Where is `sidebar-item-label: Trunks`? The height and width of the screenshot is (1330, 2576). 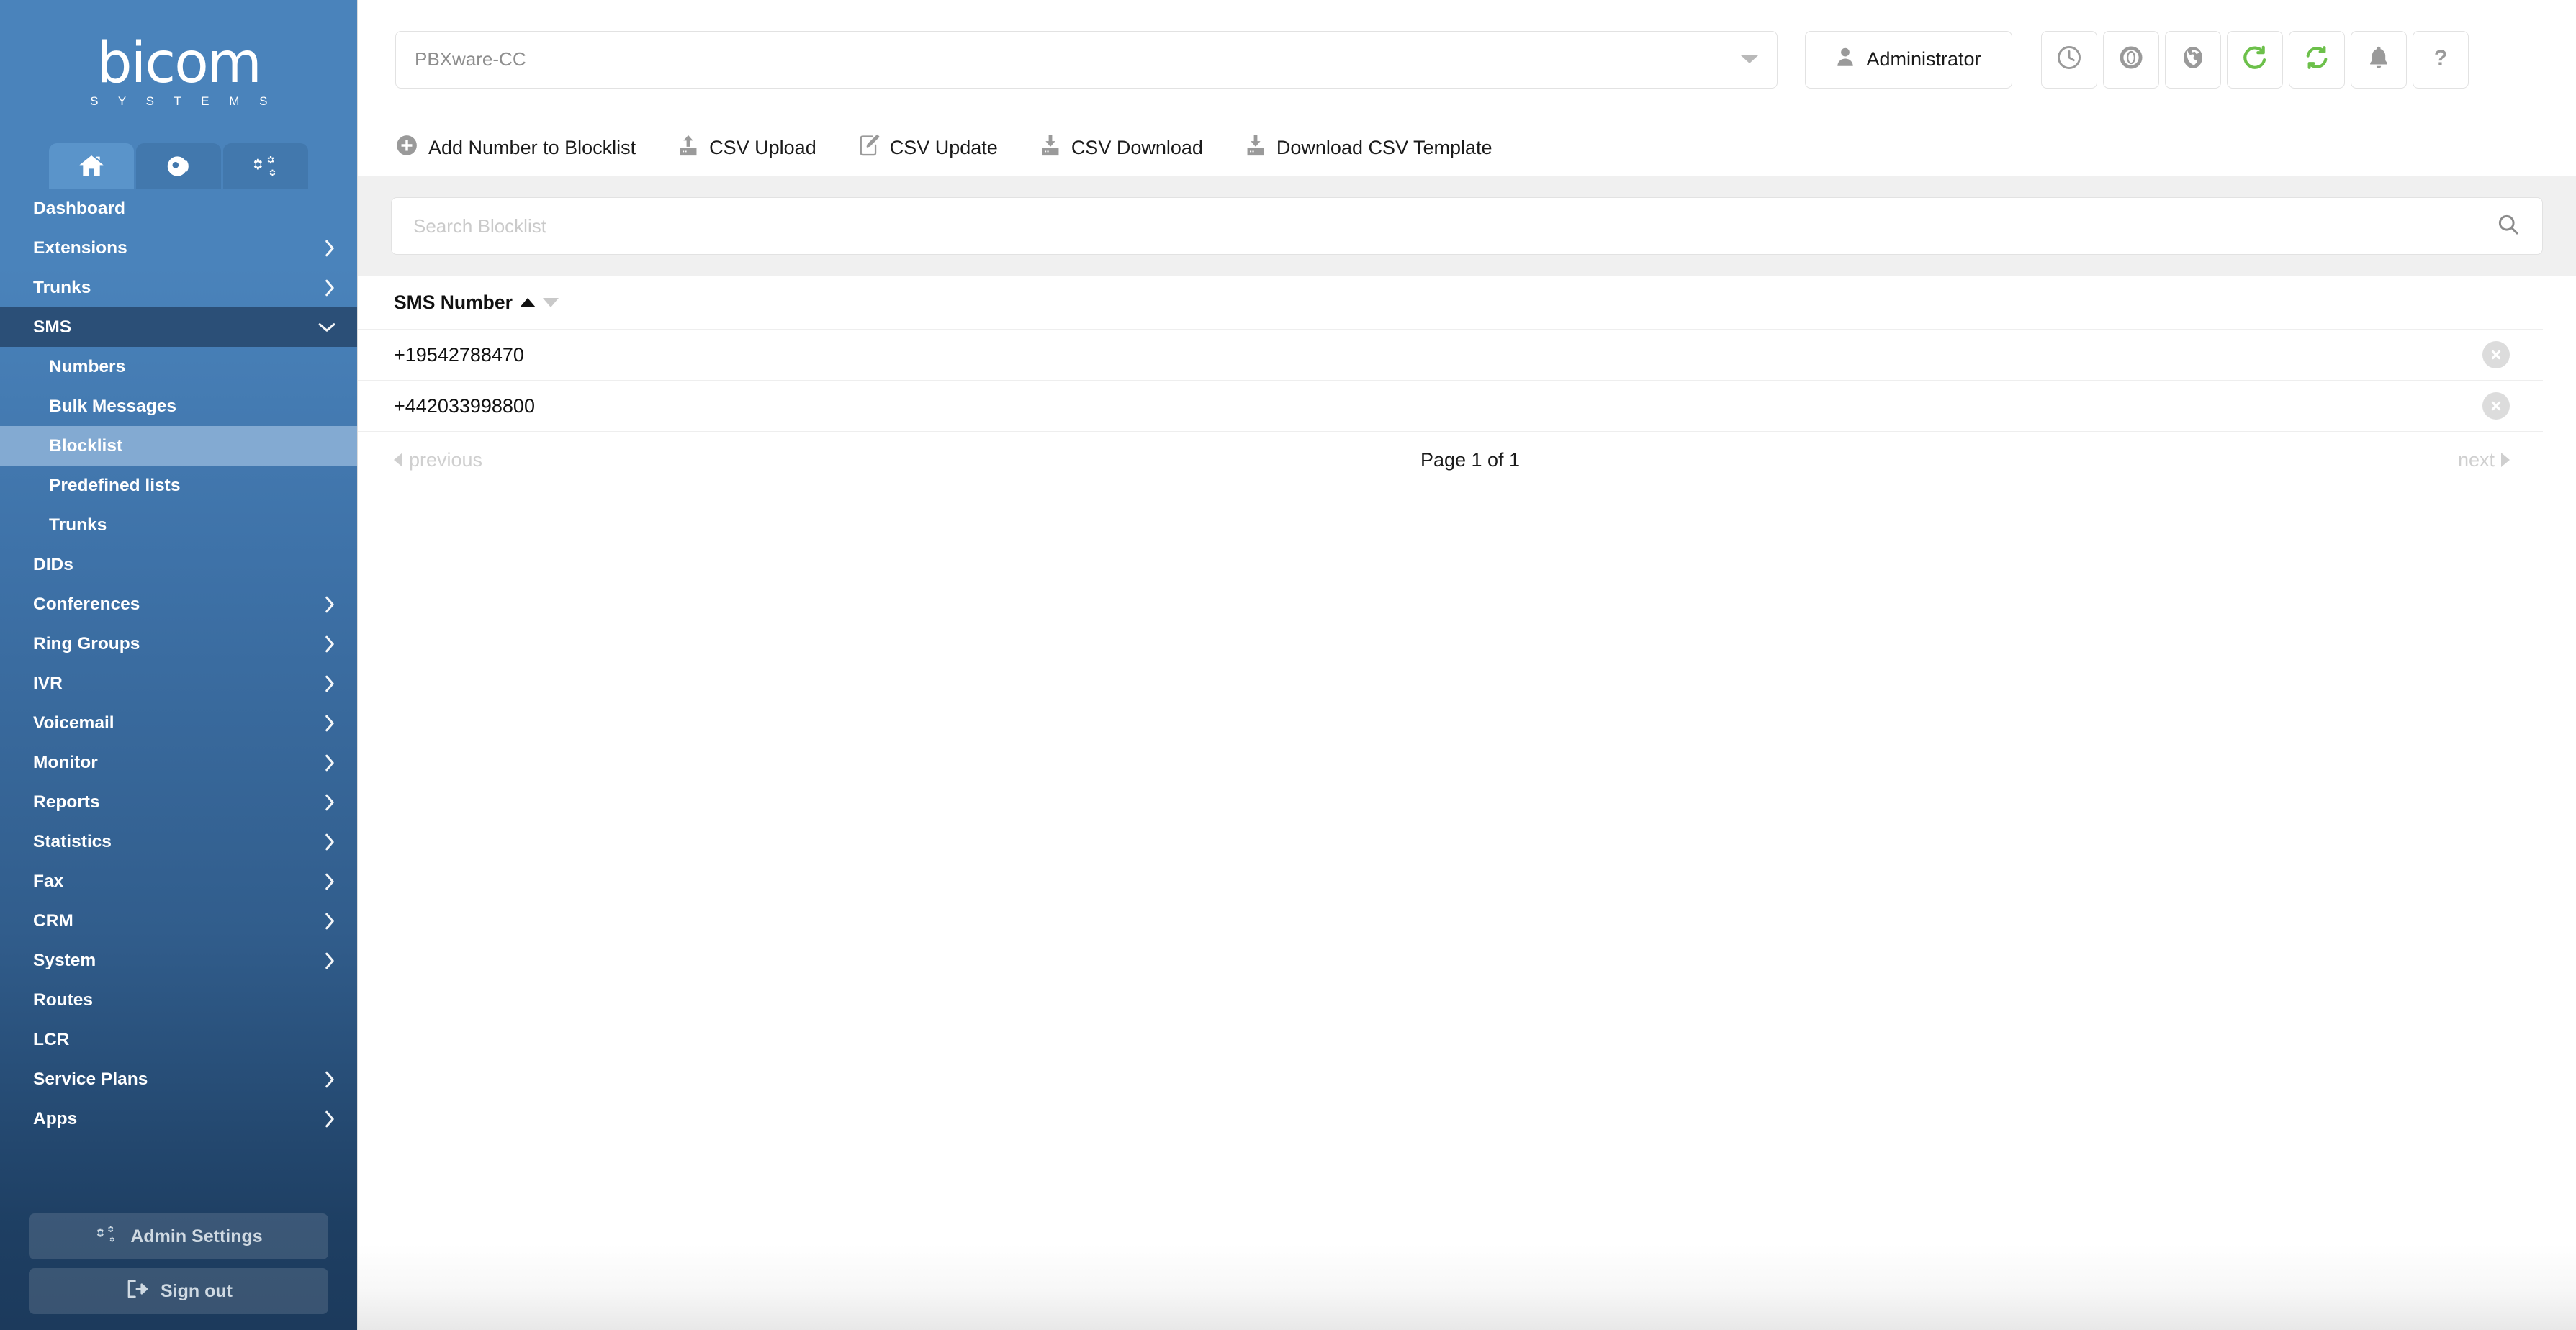
sidebar-item-label: Trunks is located at coordinates (62, 287).